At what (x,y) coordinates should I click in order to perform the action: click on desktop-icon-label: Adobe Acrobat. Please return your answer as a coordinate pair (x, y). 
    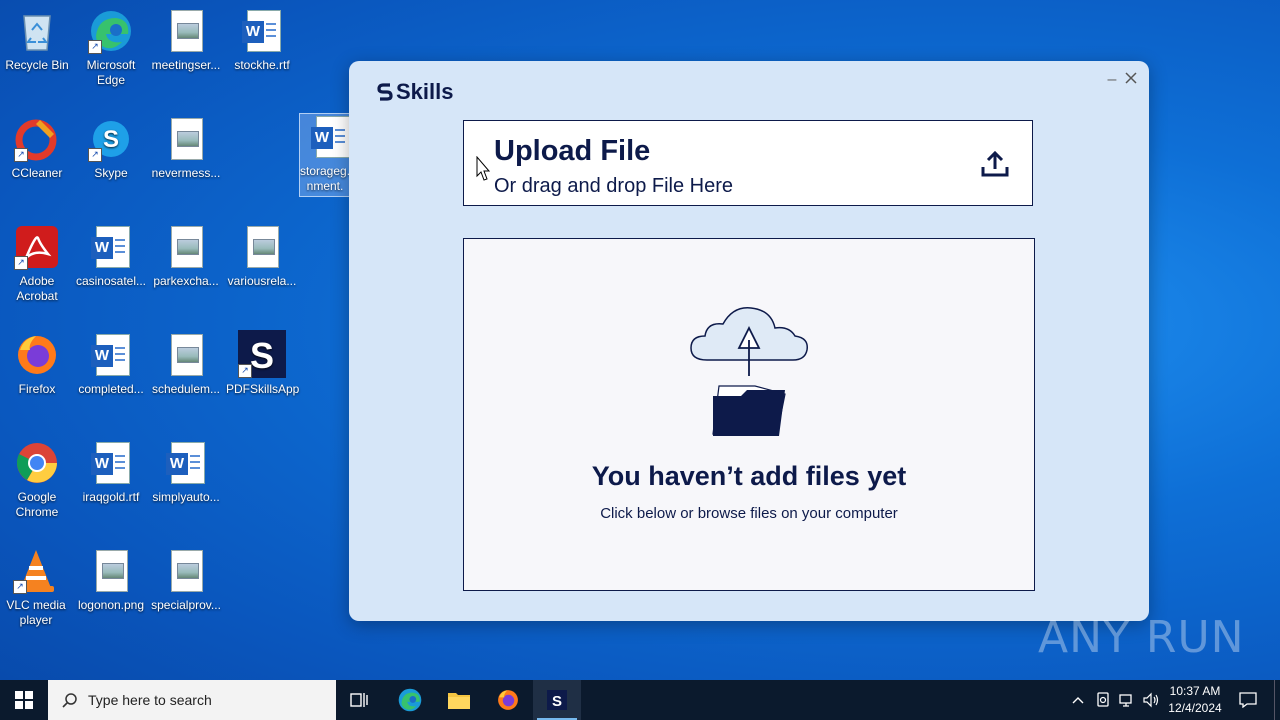
    Looking at the image, I should click on (37, 288).